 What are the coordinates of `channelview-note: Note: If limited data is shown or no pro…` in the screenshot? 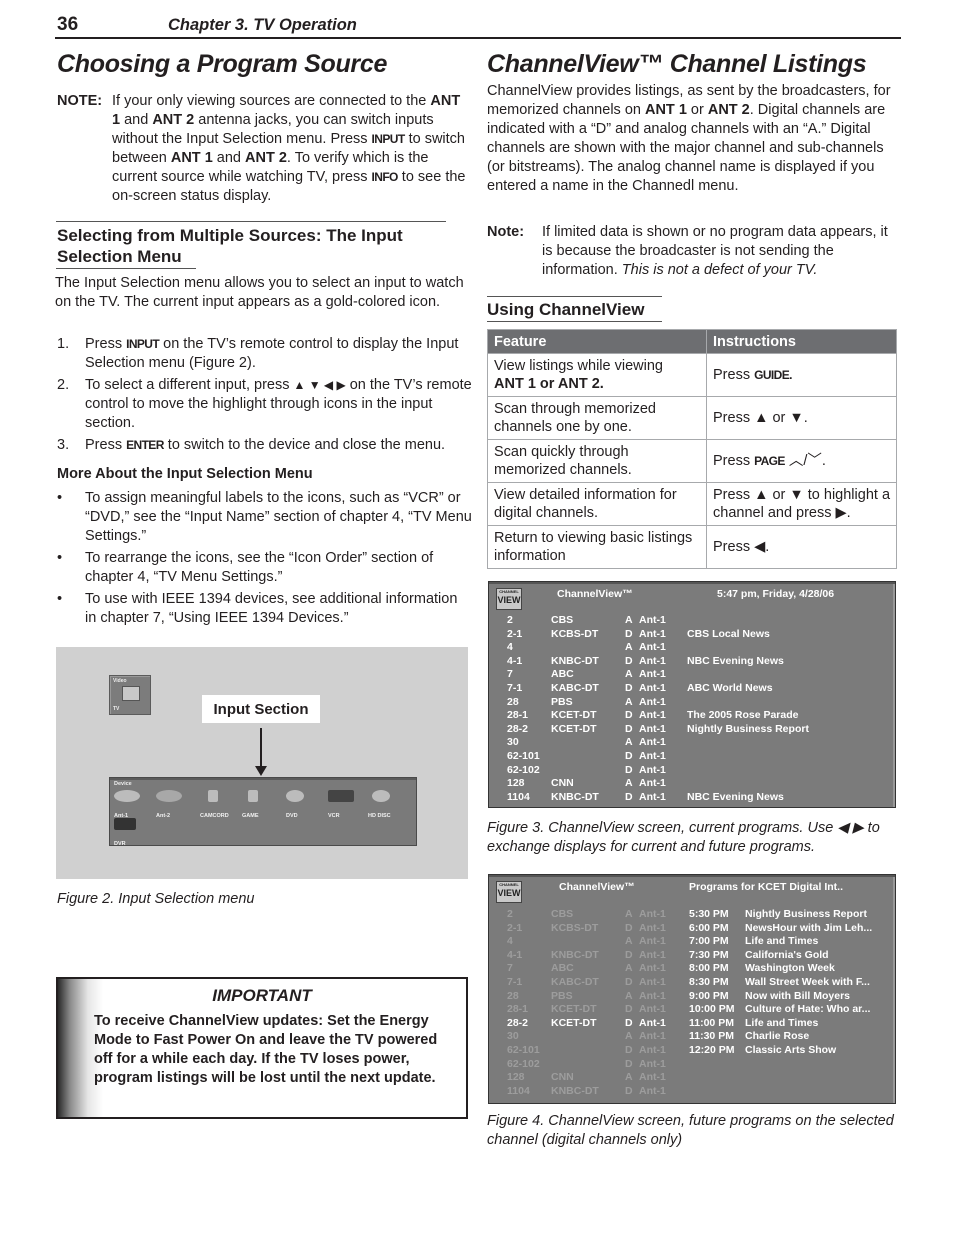 It's located at (694, 251).